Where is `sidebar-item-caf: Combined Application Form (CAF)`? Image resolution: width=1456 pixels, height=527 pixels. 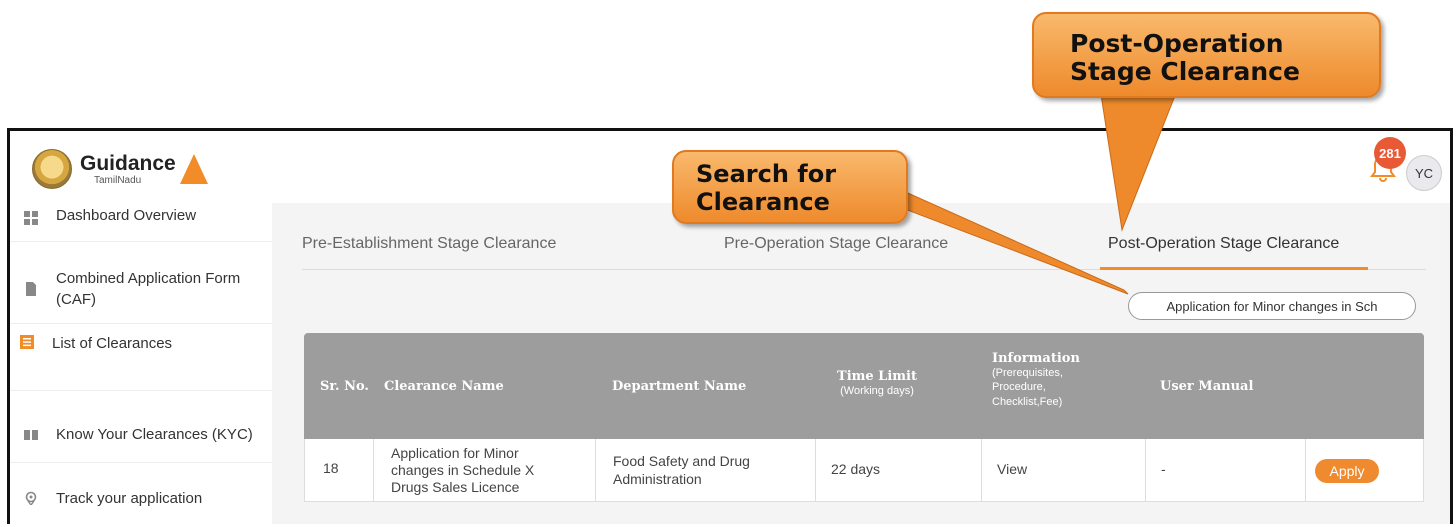
sidebar-item-caf: Combined Application Form (CAF) is located at coordinates (141, 289).